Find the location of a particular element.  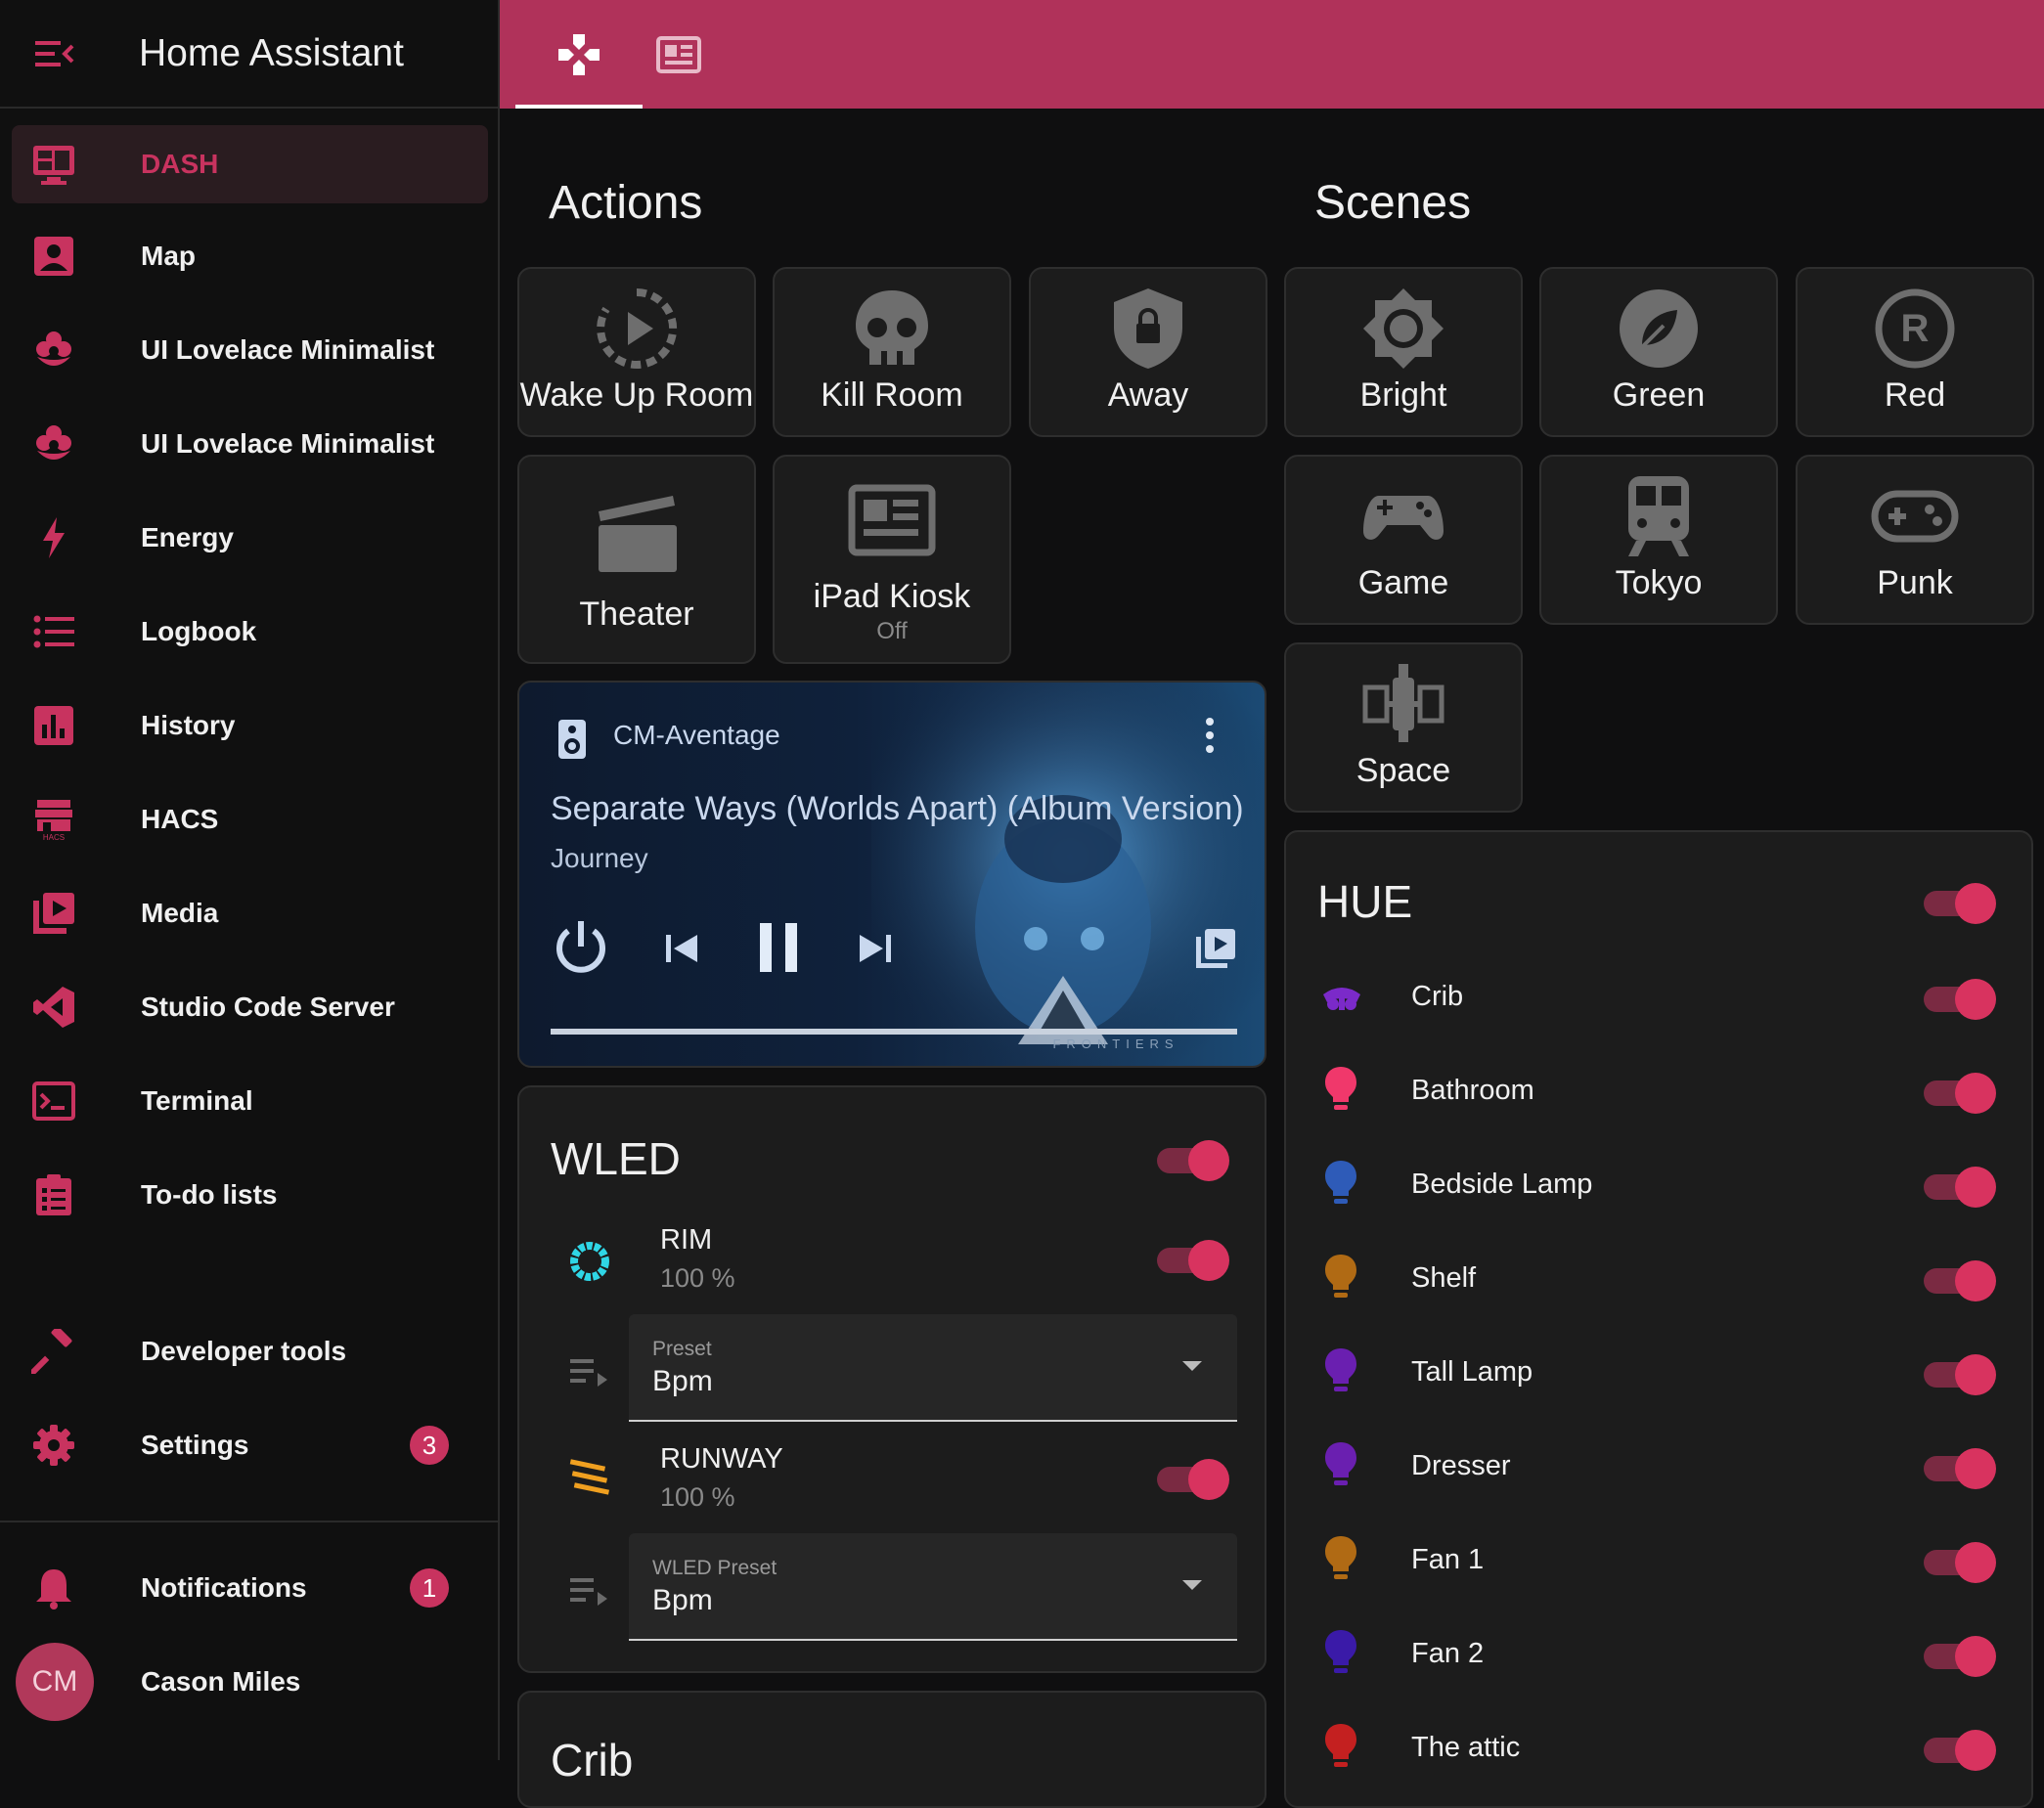

scene-green: Green is located at coordinates (1658, 352).